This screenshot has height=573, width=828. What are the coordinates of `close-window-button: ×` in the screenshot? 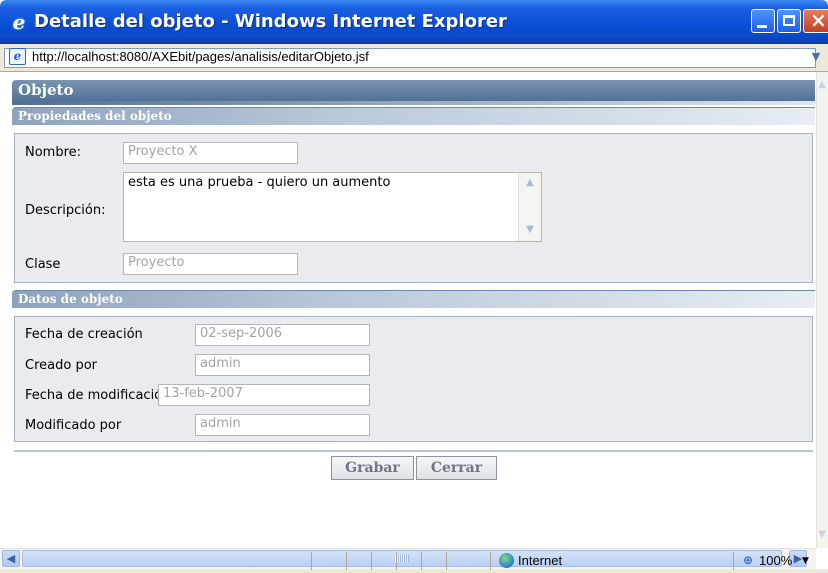 It's located at (815, 20).